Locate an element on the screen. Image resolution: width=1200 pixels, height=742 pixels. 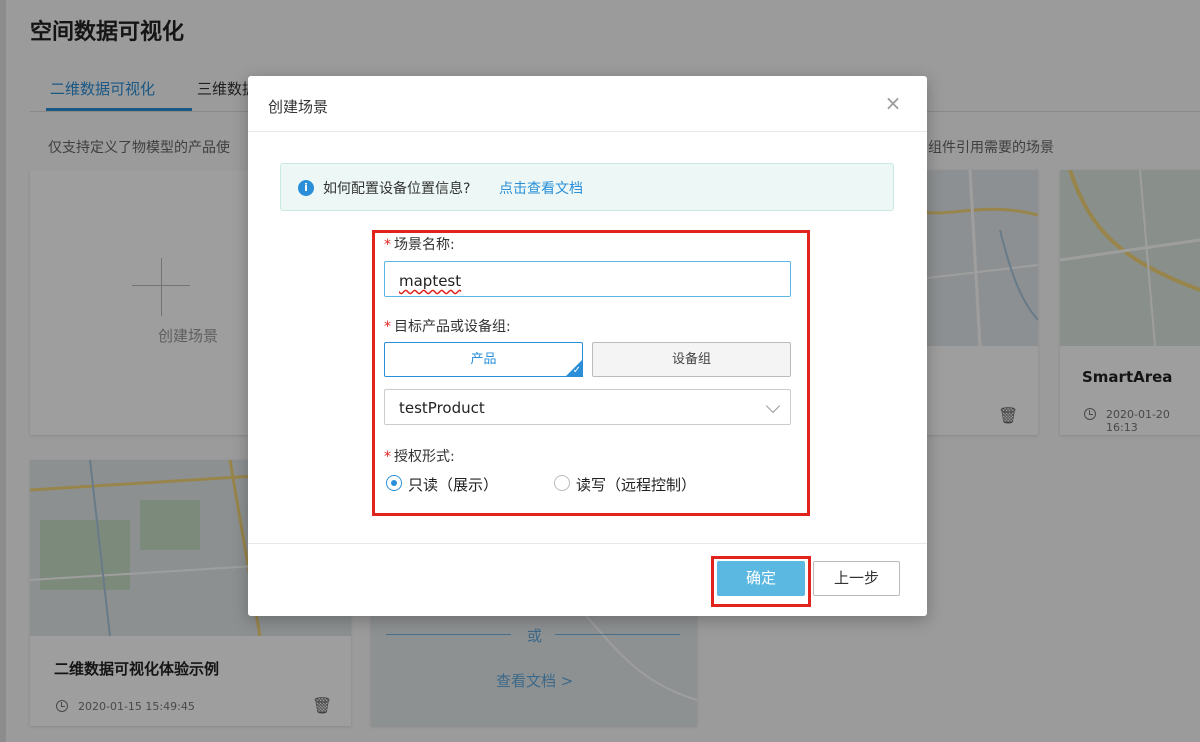
modal-title: 创建场景 is located at coordinates (298, 107).